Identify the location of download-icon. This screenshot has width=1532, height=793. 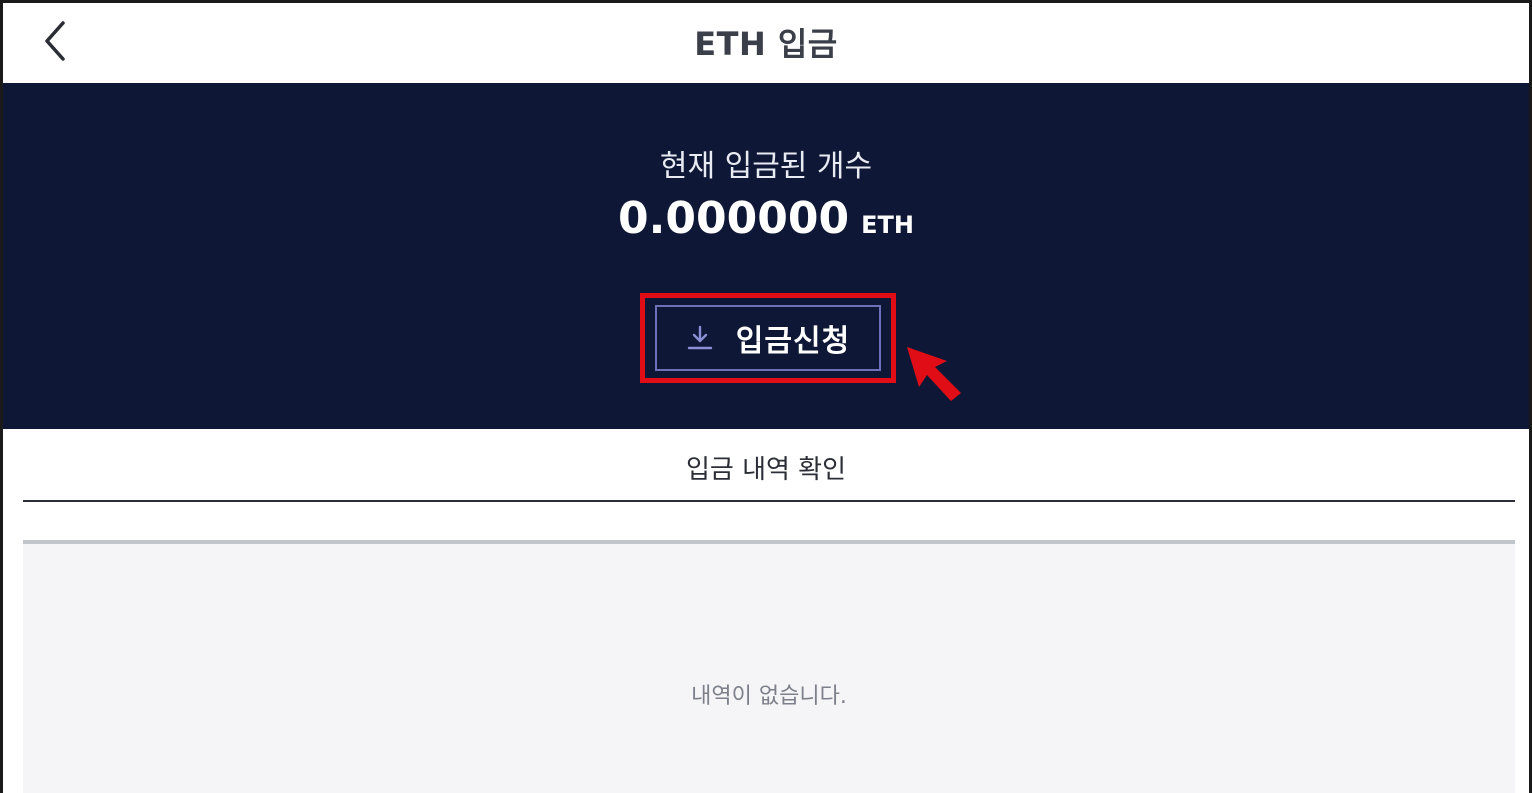
(699, 337).